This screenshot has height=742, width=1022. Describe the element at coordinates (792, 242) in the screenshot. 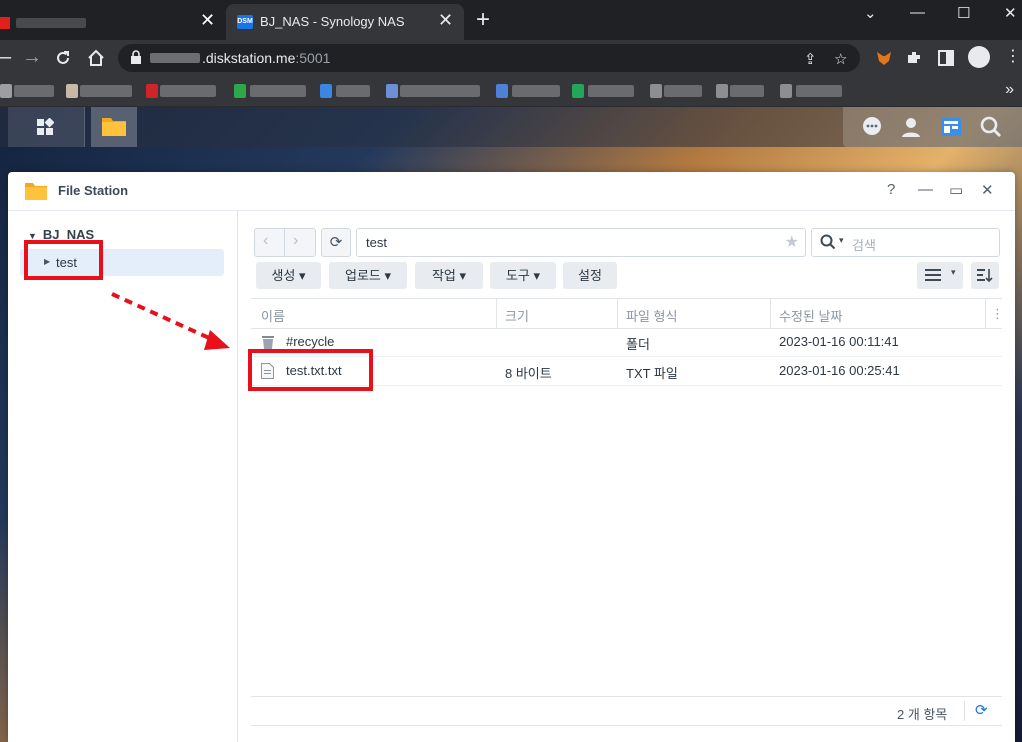

I see `favorite-star-icon: ★` at that location.